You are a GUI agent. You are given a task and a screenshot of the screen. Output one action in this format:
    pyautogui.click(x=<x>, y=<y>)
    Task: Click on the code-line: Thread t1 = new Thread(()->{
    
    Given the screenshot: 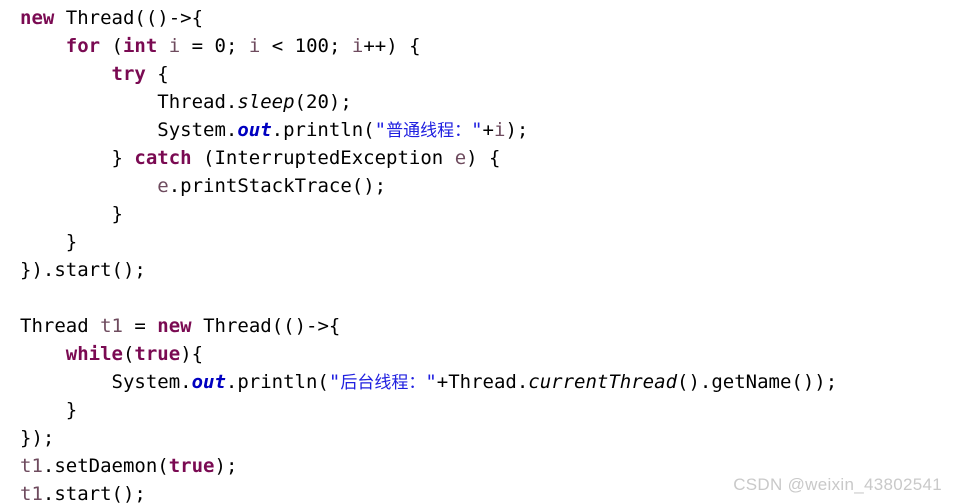 What is the action you would take?
    pyautogui.click(x=428, y=326)
    